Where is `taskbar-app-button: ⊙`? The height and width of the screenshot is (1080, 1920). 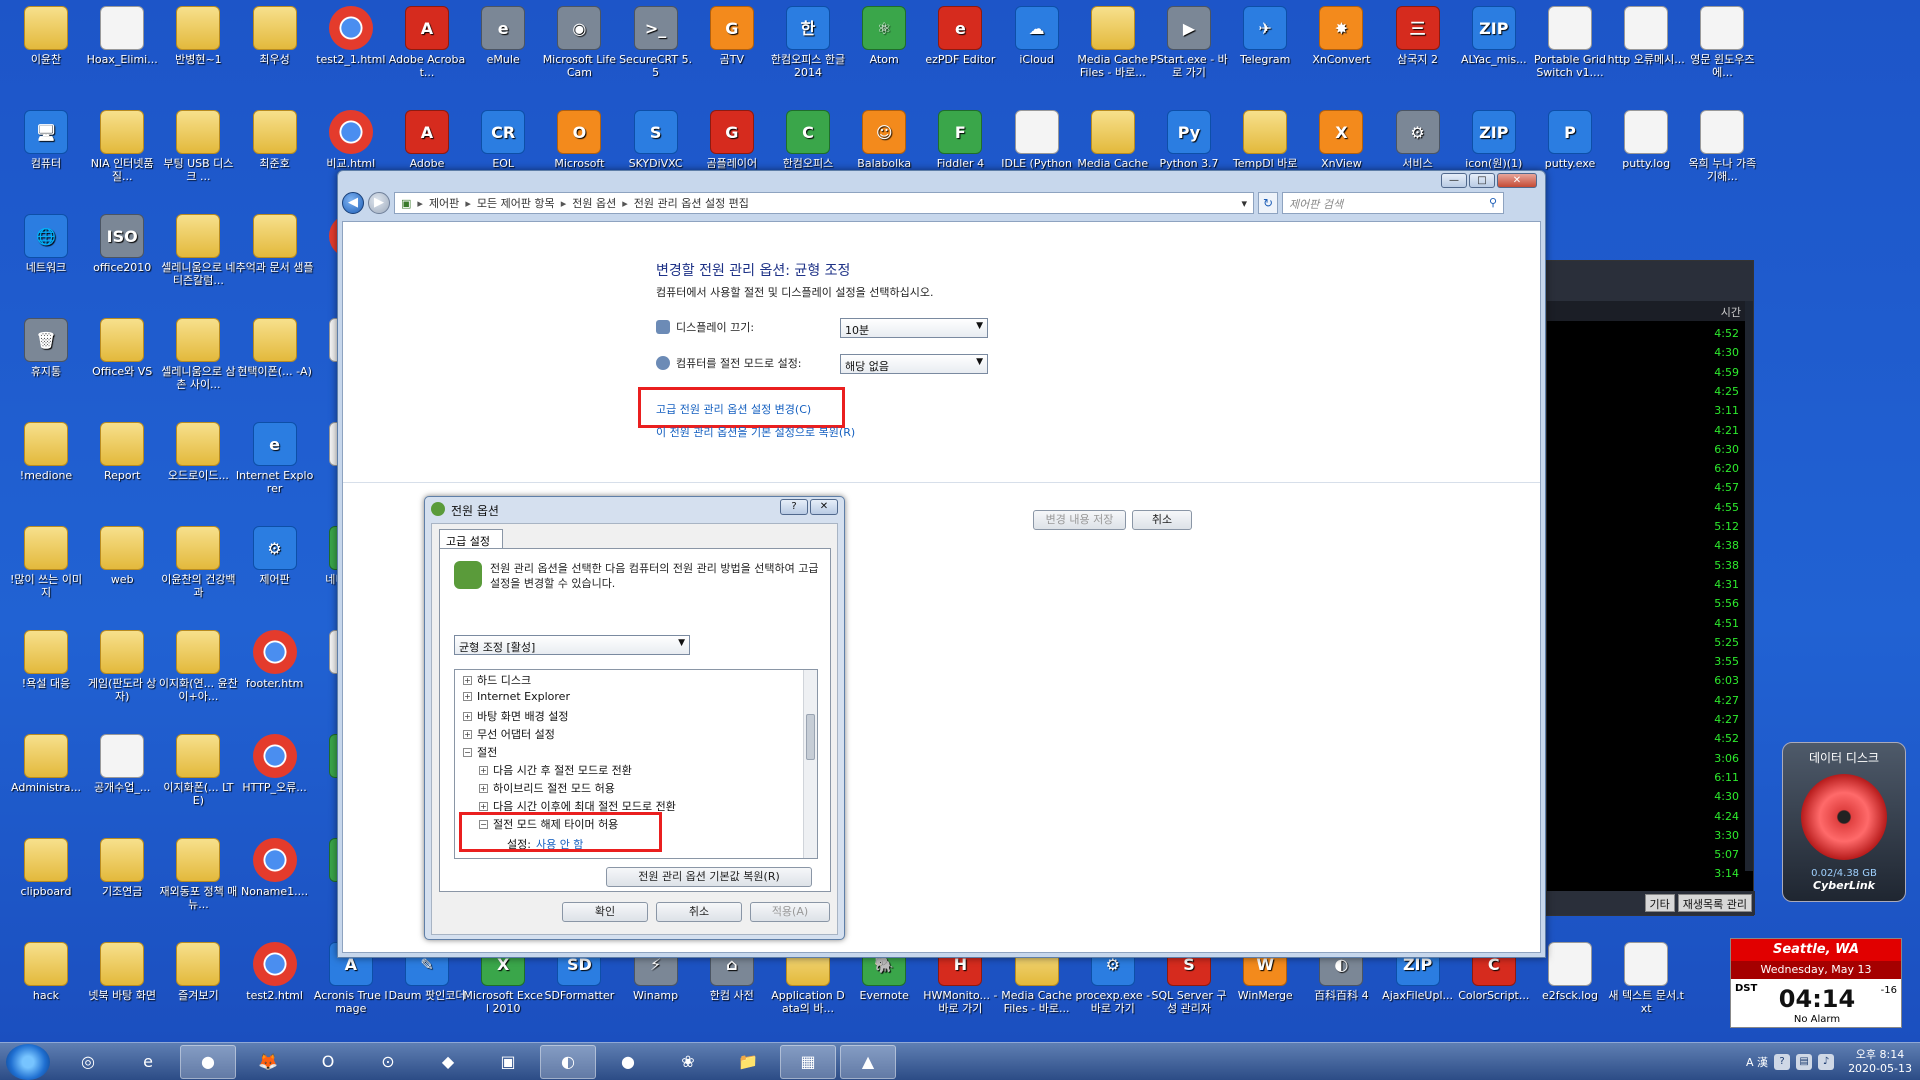
taskbar-app-button: ⊙ is located at coordinates (388, 1062).